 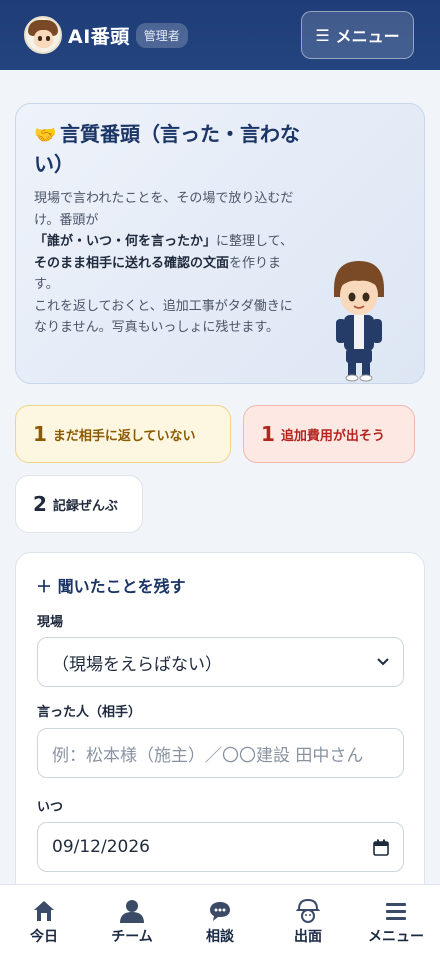 What do you see at coordinates (308, 911) in the screenshot?
I see `helmet-icon` at bounding box center [308, 911].